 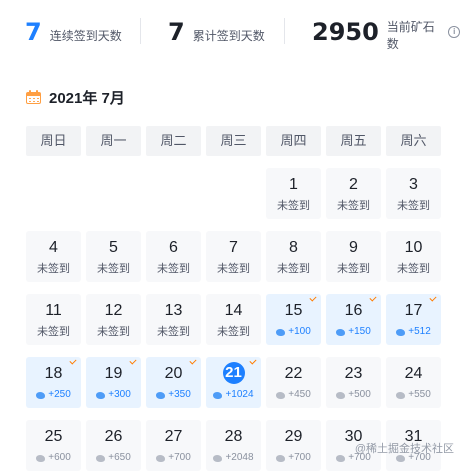 I want to click on calendar-day-cell: 9 未签到, so click(x=353, y=256).